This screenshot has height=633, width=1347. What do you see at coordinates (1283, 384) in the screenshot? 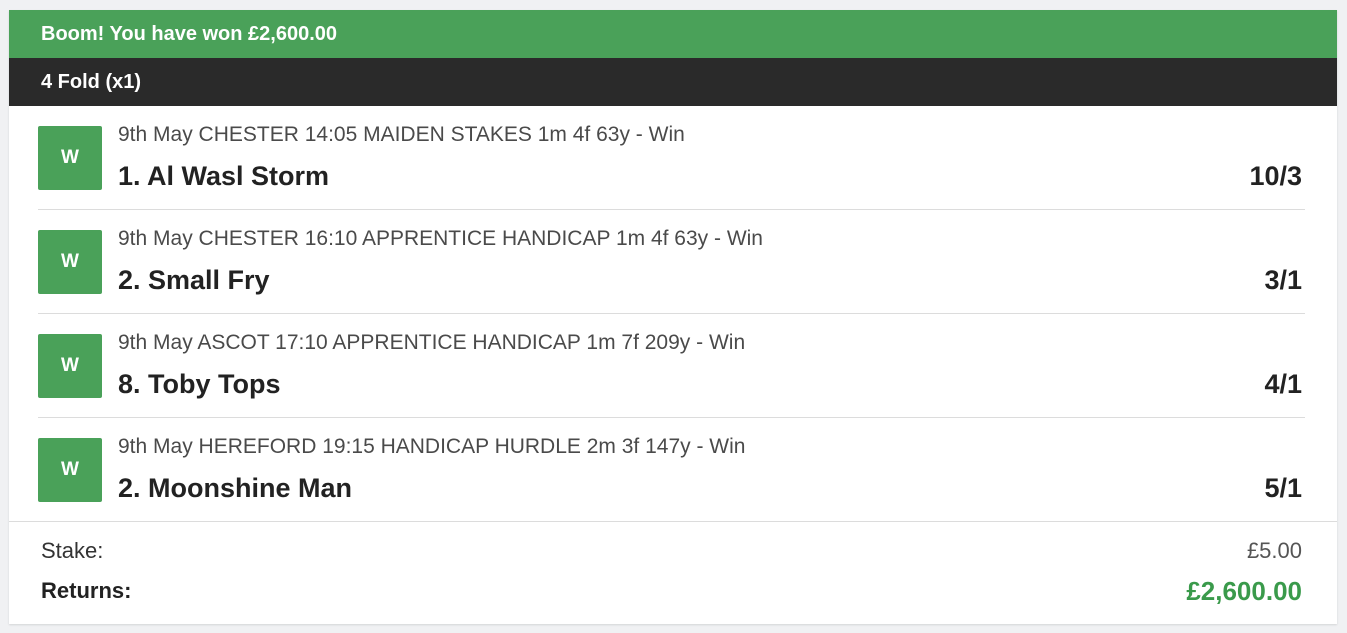
I see `selection-odds: 4/1` at bounding box center [1283, 384].